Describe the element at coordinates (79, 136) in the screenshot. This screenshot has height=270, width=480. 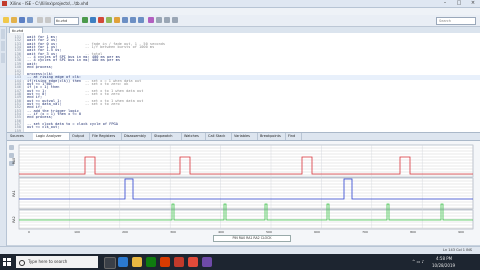
I see `panel-tab: Output` at that location.